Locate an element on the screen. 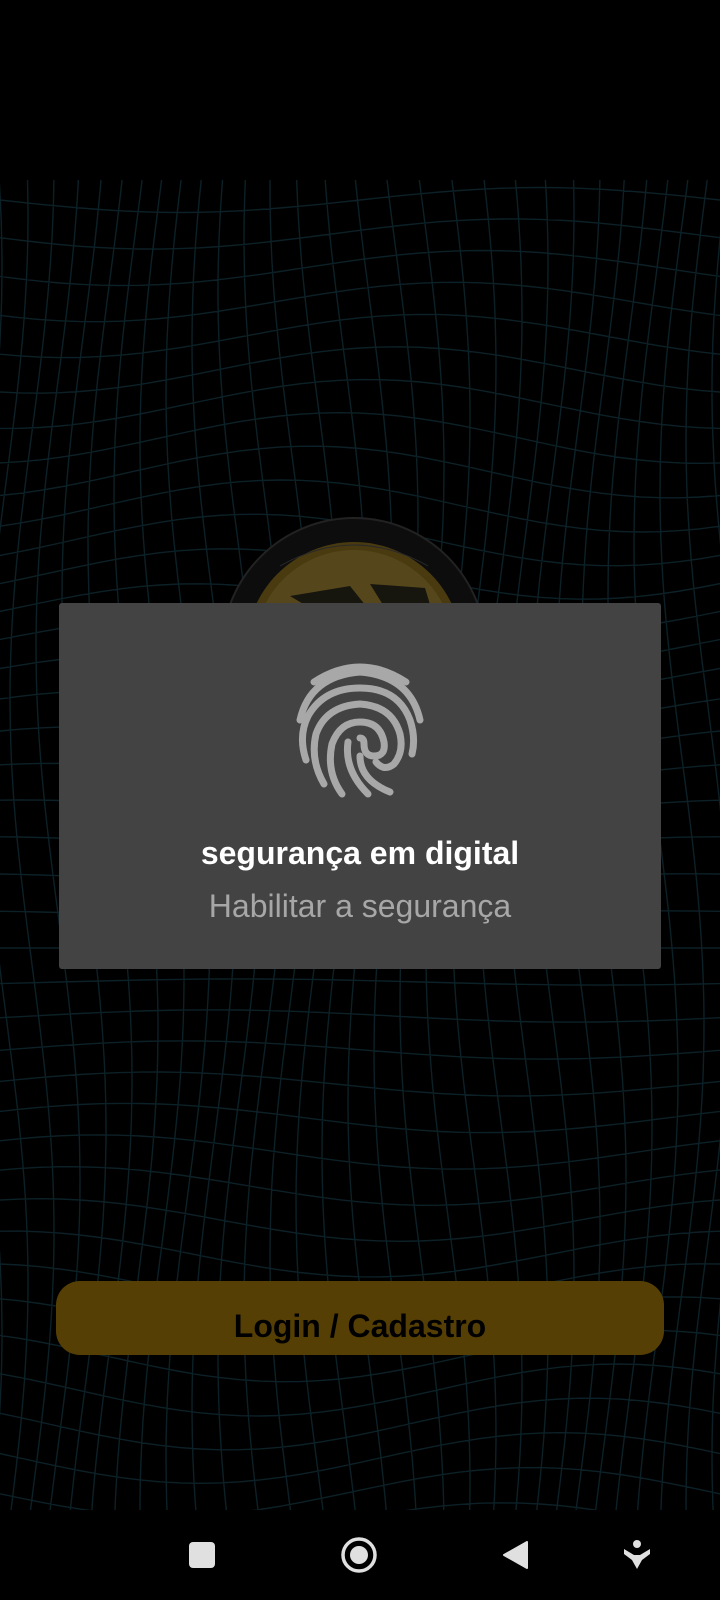  recents-button is located at coordinates (202, 1555).